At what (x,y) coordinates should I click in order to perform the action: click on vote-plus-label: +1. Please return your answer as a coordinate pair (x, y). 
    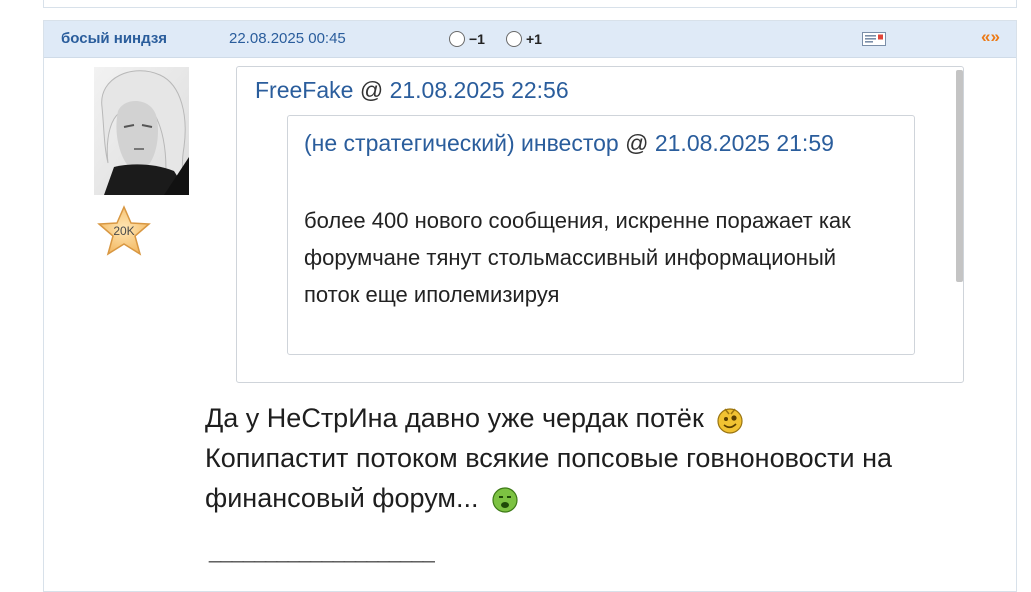
    Looking at the image, I should click on (534, 39).